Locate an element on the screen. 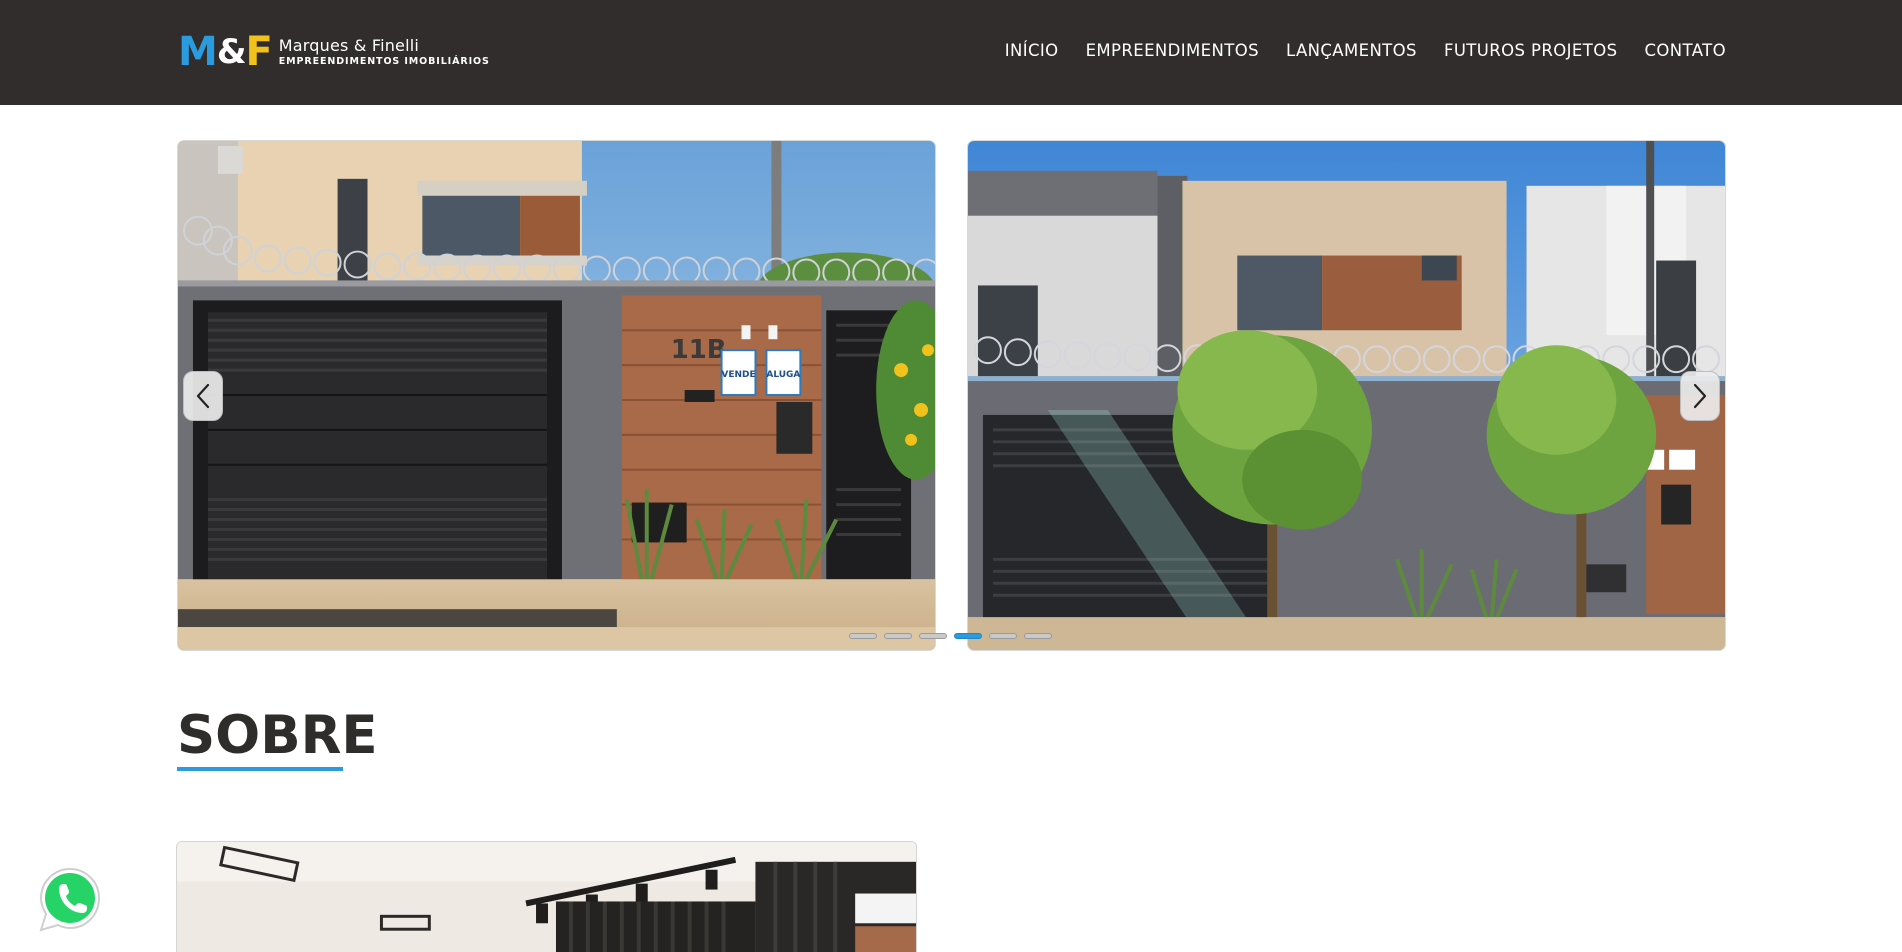  interior-photo is located at coordinates (546, 897).